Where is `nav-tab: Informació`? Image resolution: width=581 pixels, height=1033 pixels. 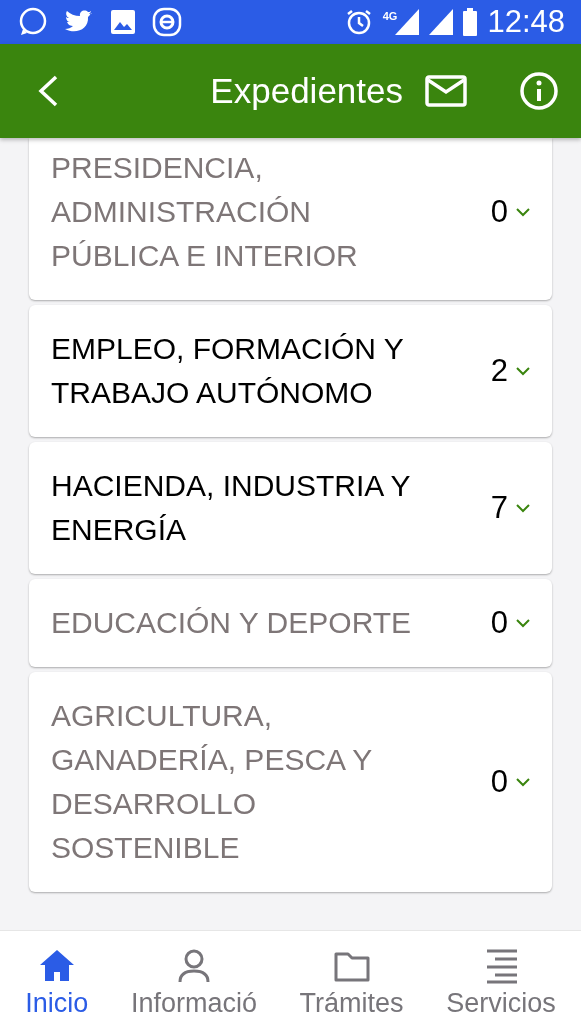 nav-tab: Informació is located at coordinates (193, 982).